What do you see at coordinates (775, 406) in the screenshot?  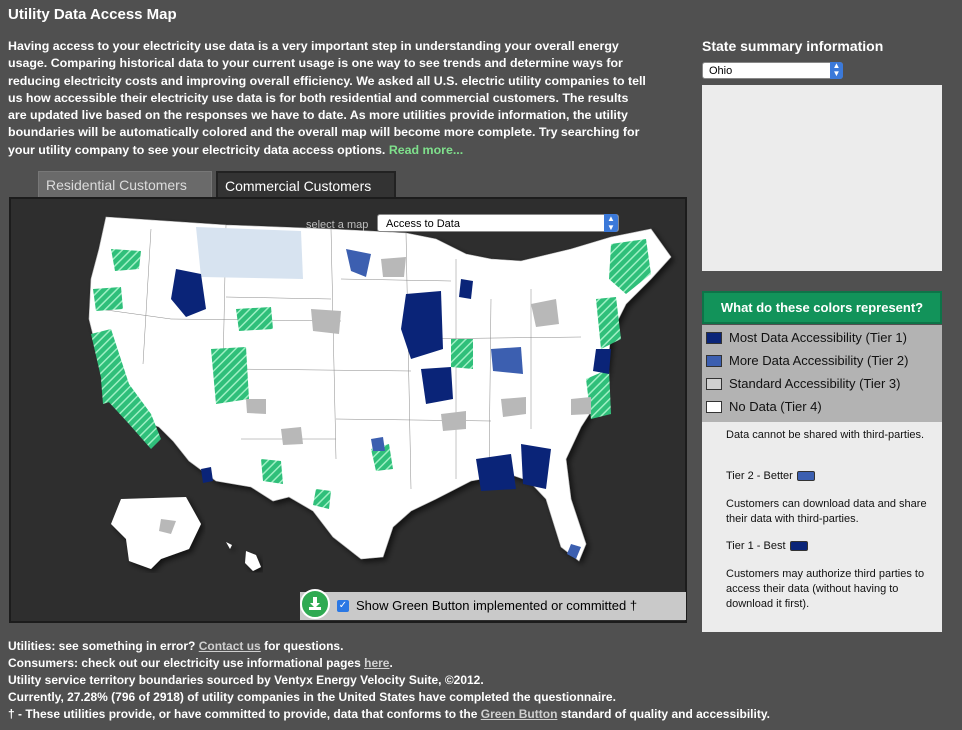 I see `legend-label: No Data (Tier 4)` at bounding box center [775, 406].